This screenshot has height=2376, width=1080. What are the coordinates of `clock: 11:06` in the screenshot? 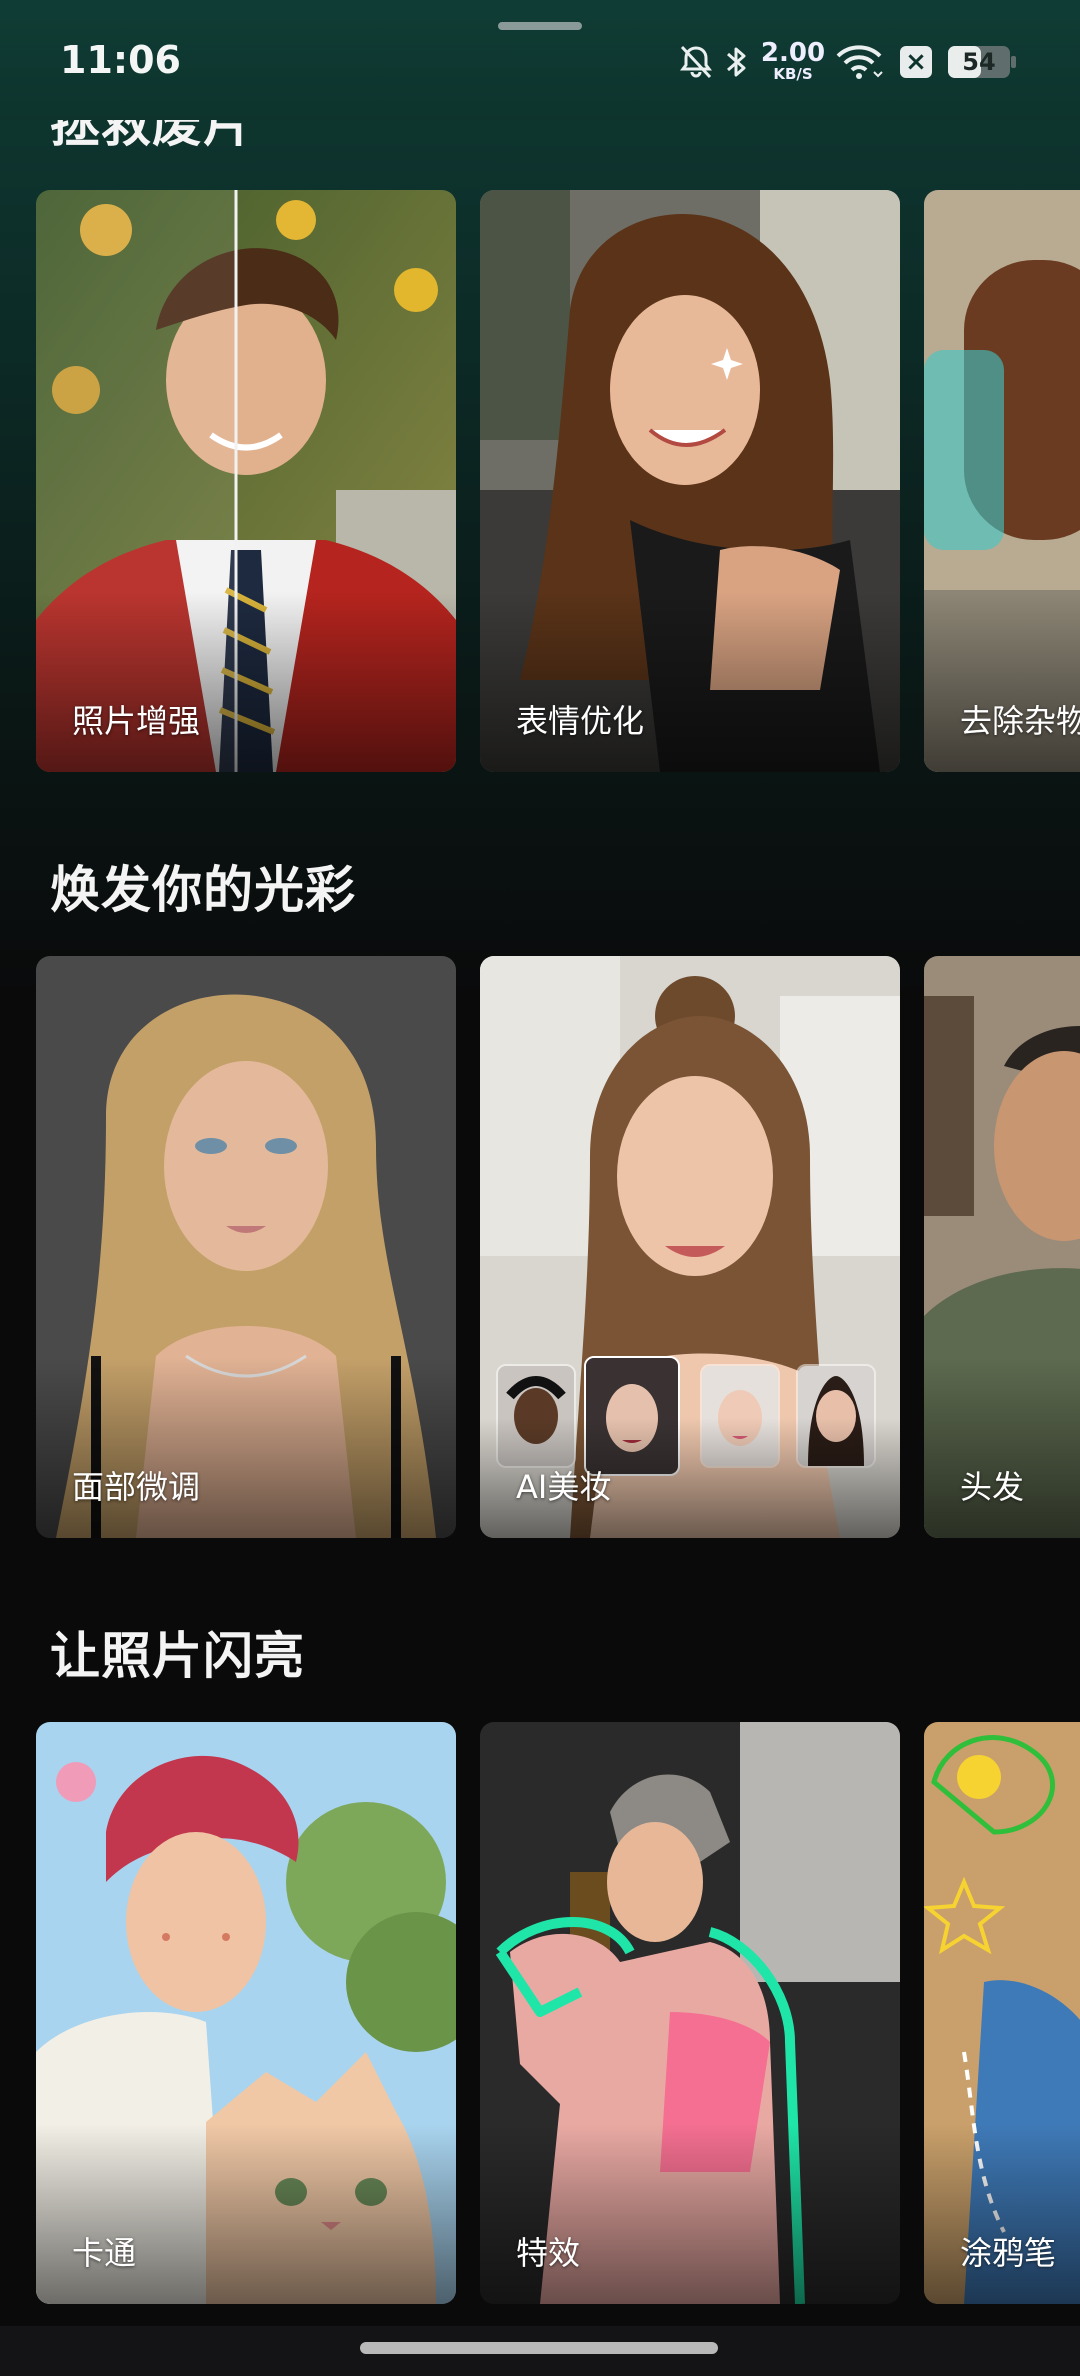 It's located at (120, 60).